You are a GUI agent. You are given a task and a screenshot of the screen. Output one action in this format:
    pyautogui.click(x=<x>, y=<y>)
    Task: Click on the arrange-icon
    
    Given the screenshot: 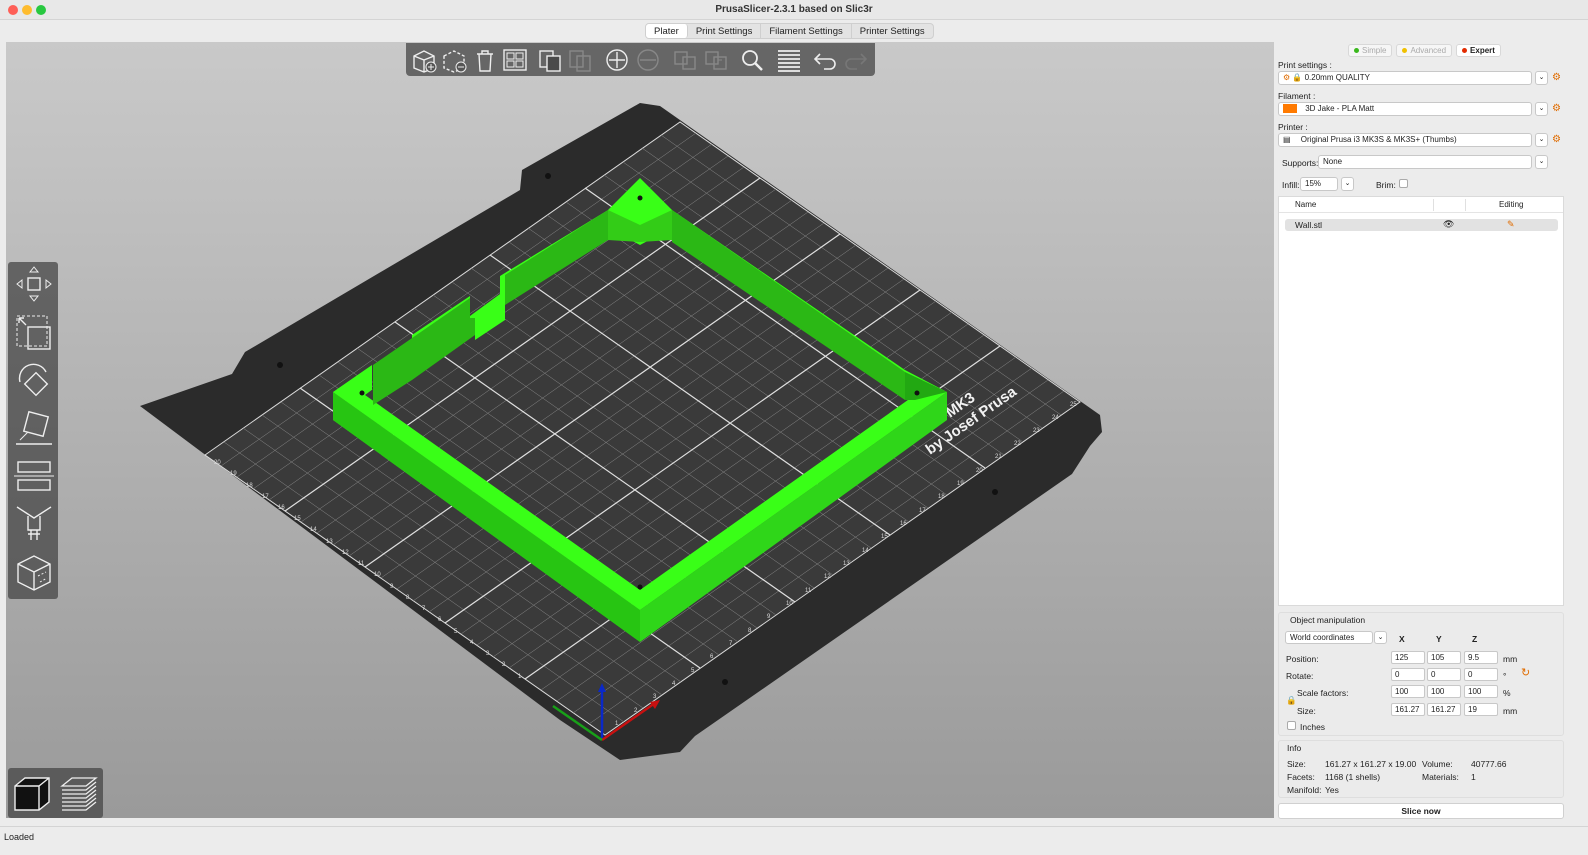 What is the action you would take?
    pyautogui.click(x=515, y=60)
    